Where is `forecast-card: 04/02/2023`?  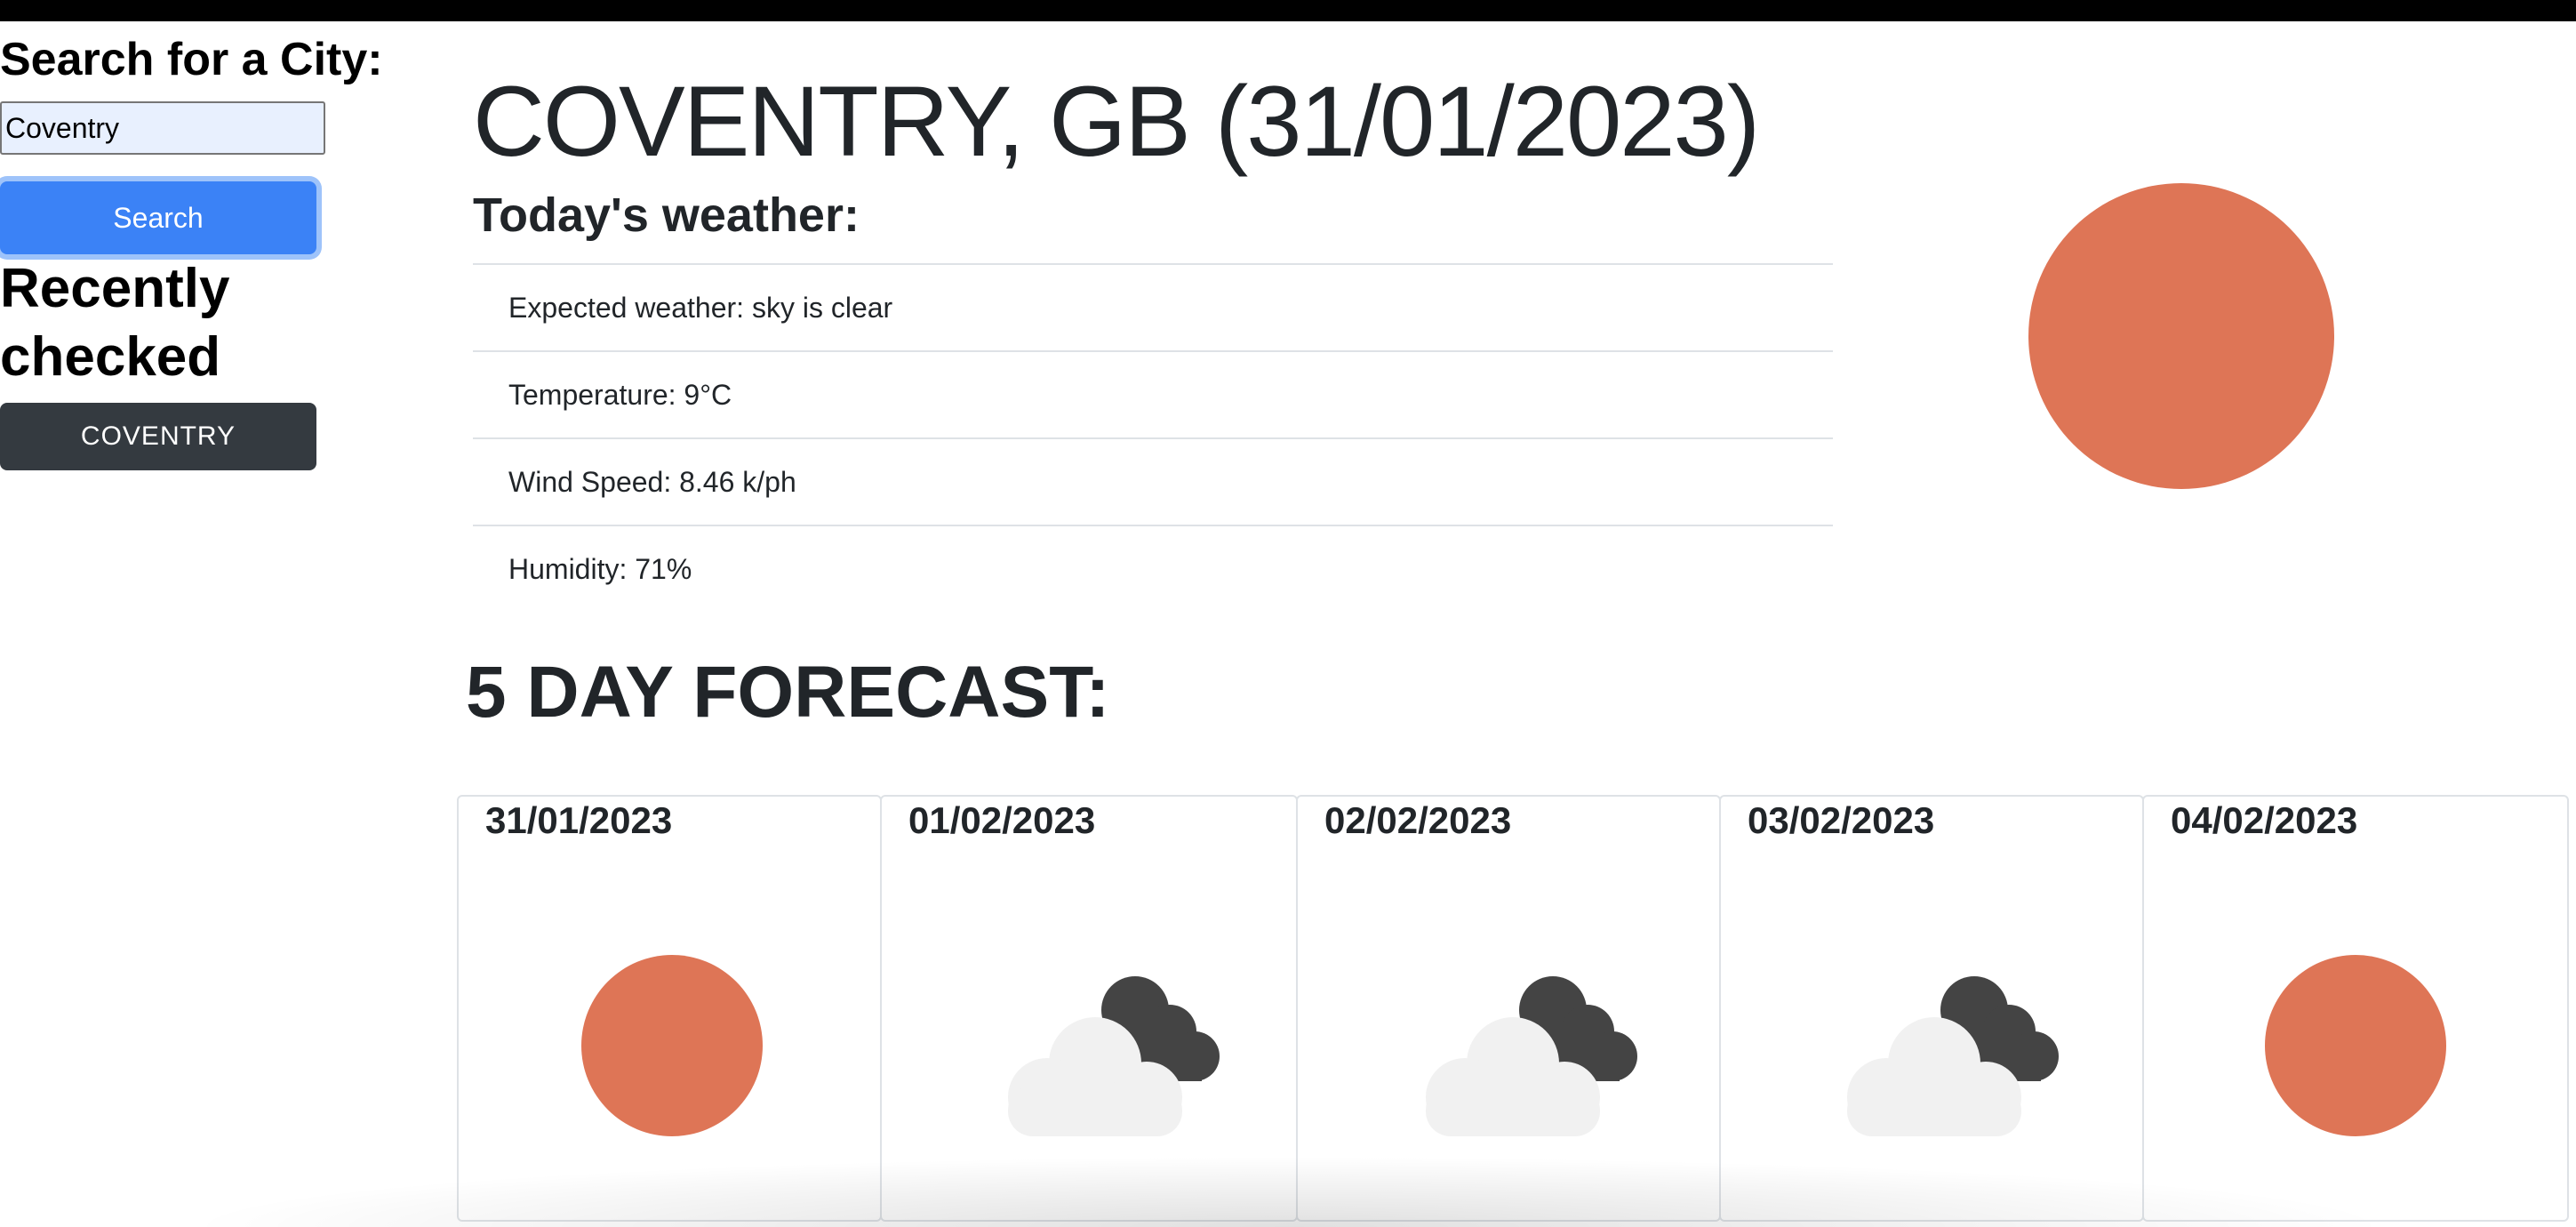 forecast-card: 04/02/2023 is located at coordinates (2355, 1008).